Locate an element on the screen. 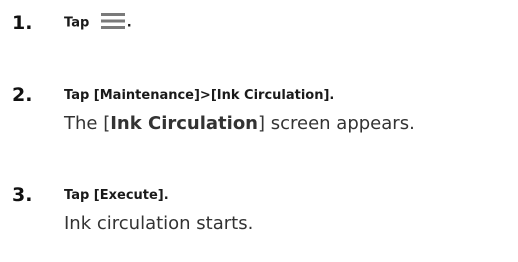 The height and width of the screenshot is (262, 518). step-2-number: 2. is located at coordinates (22, 95).